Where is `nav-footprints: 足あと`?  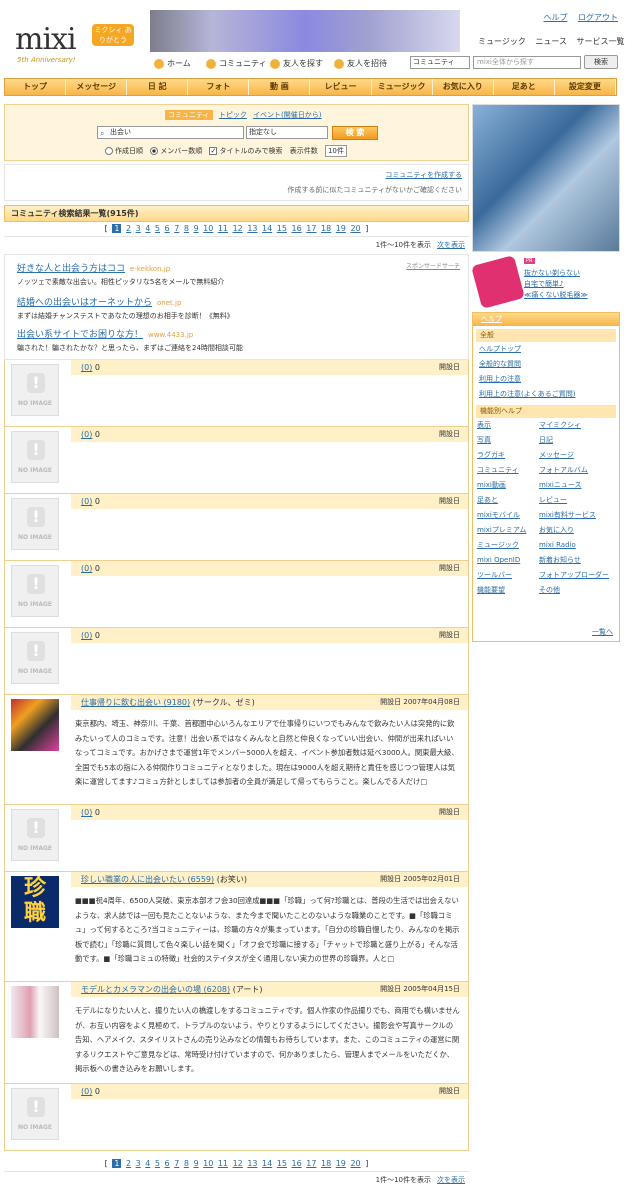
nav-footprints: 足あと is located at coordinates (524, 87).